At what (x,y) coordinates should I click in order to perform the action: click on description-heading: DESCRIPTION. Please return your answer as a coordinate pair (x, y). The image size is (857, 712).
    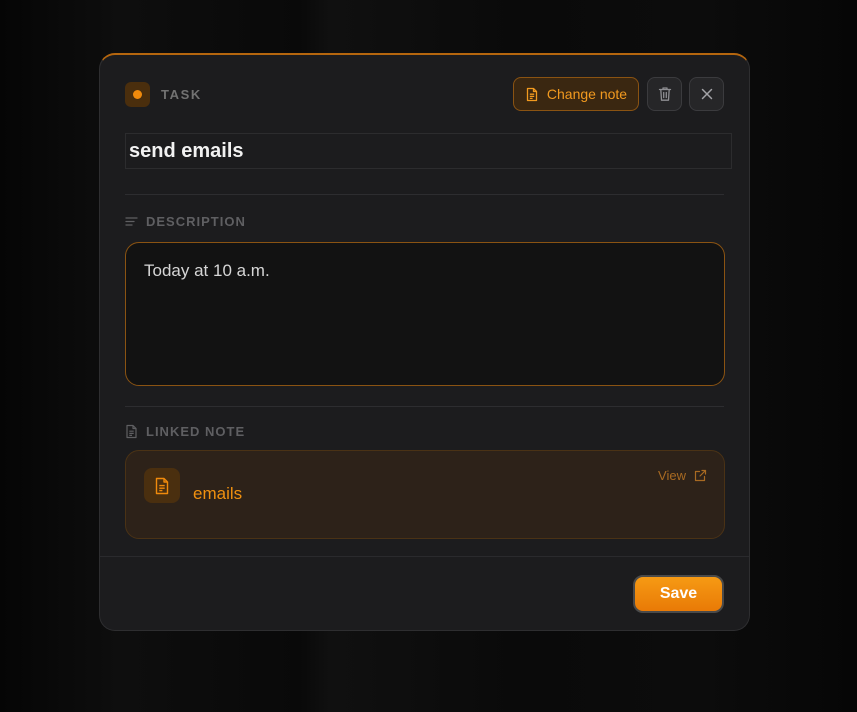
    Looking at the image, I should click on (185, 221).